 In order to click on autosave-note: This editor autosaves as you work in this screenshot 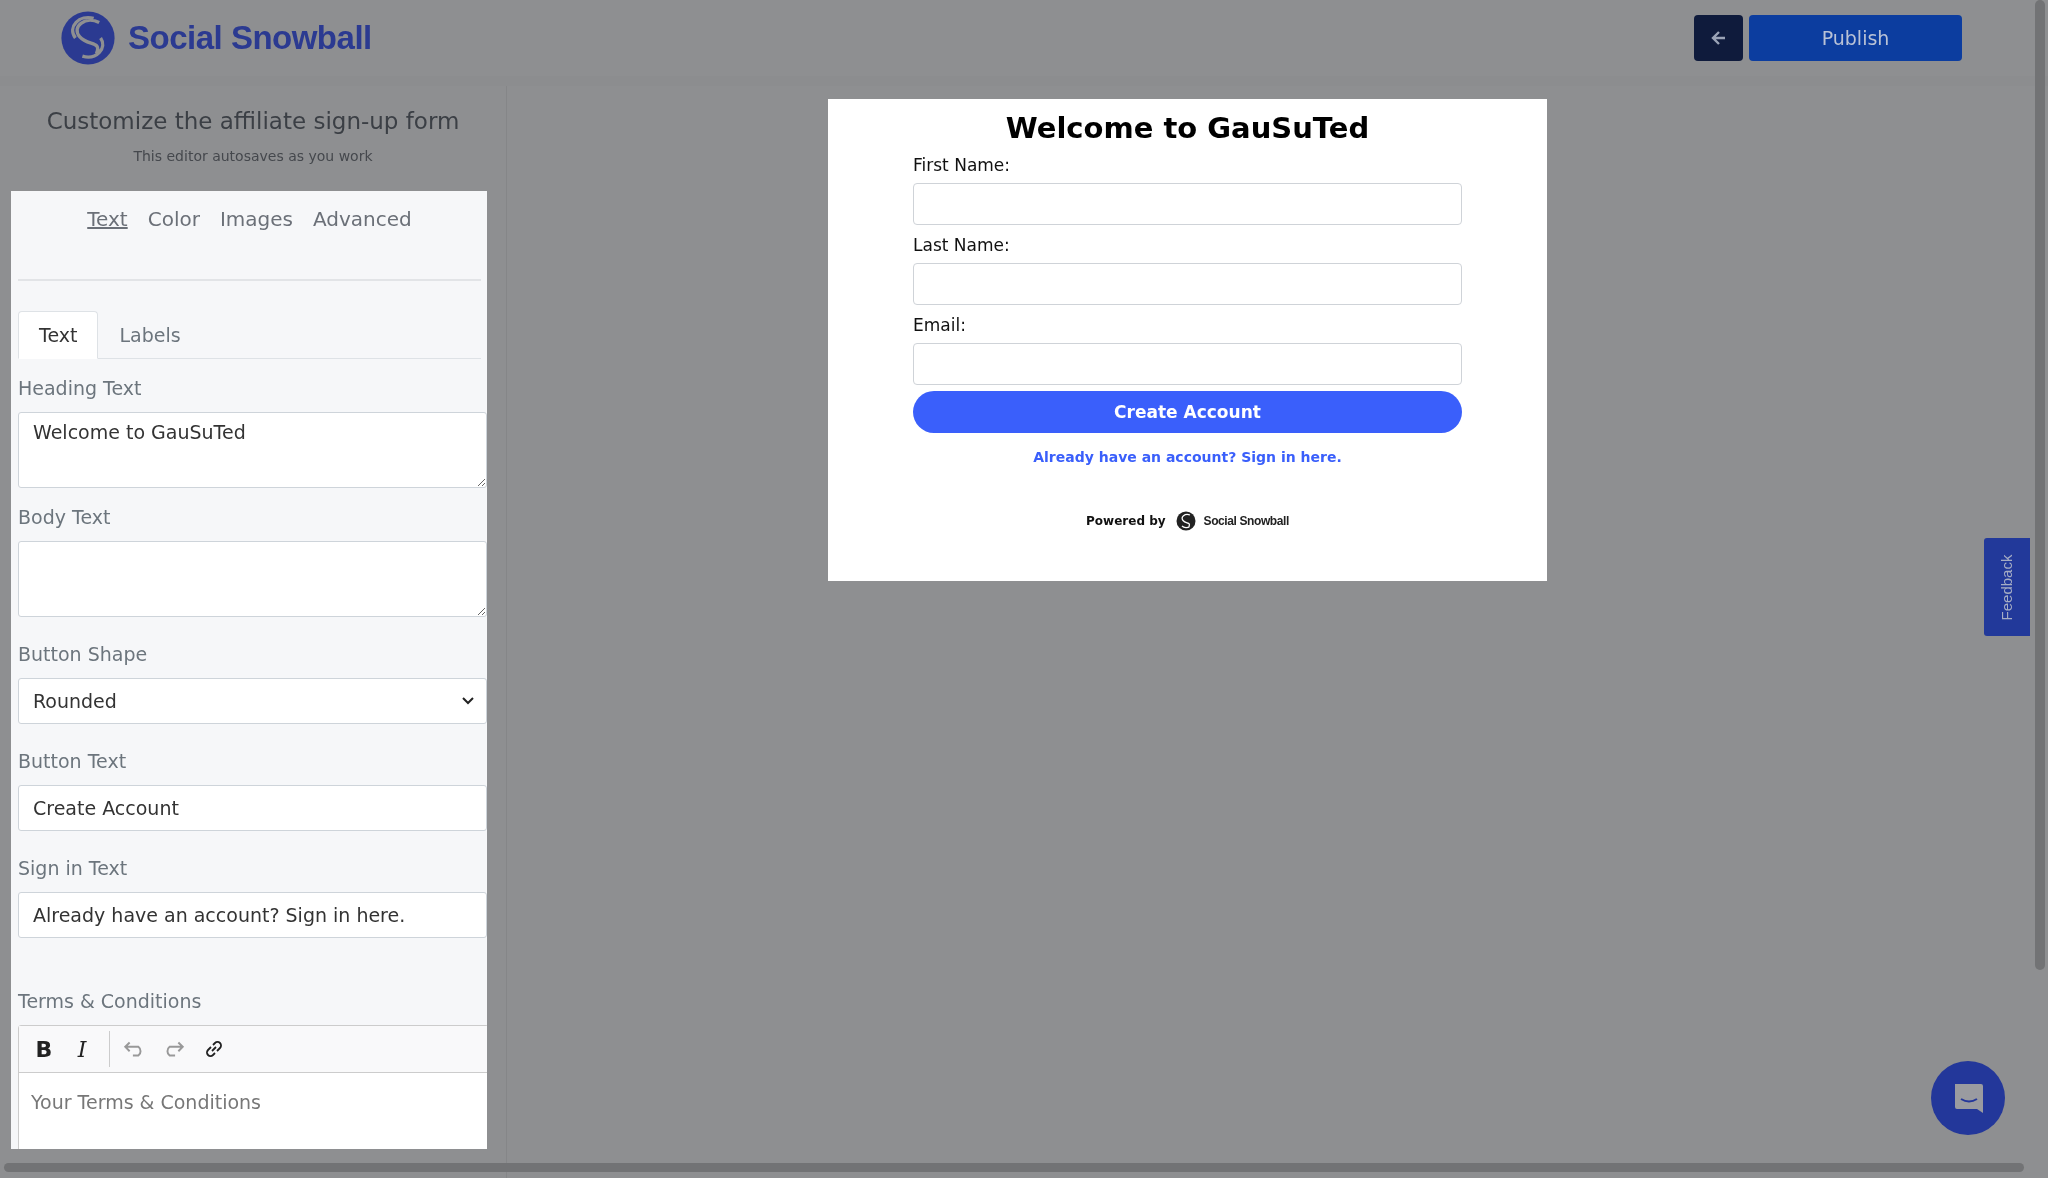, I will do `click(253, 156)`.